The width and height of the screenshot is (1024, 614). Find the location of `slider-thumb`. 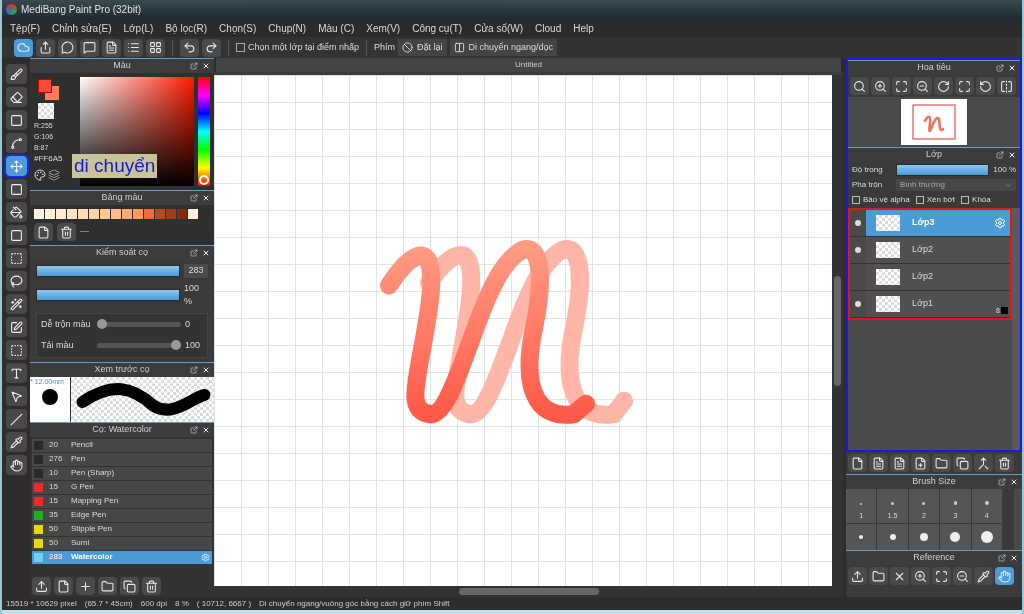

slider-thumb is located at coordinates (176, 345).